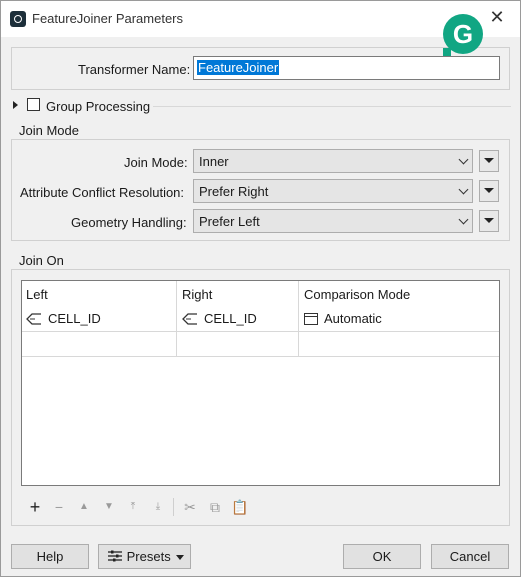 The image size is (521, 577). I want to click on move-down-icon: ▼, so click(109, 507).